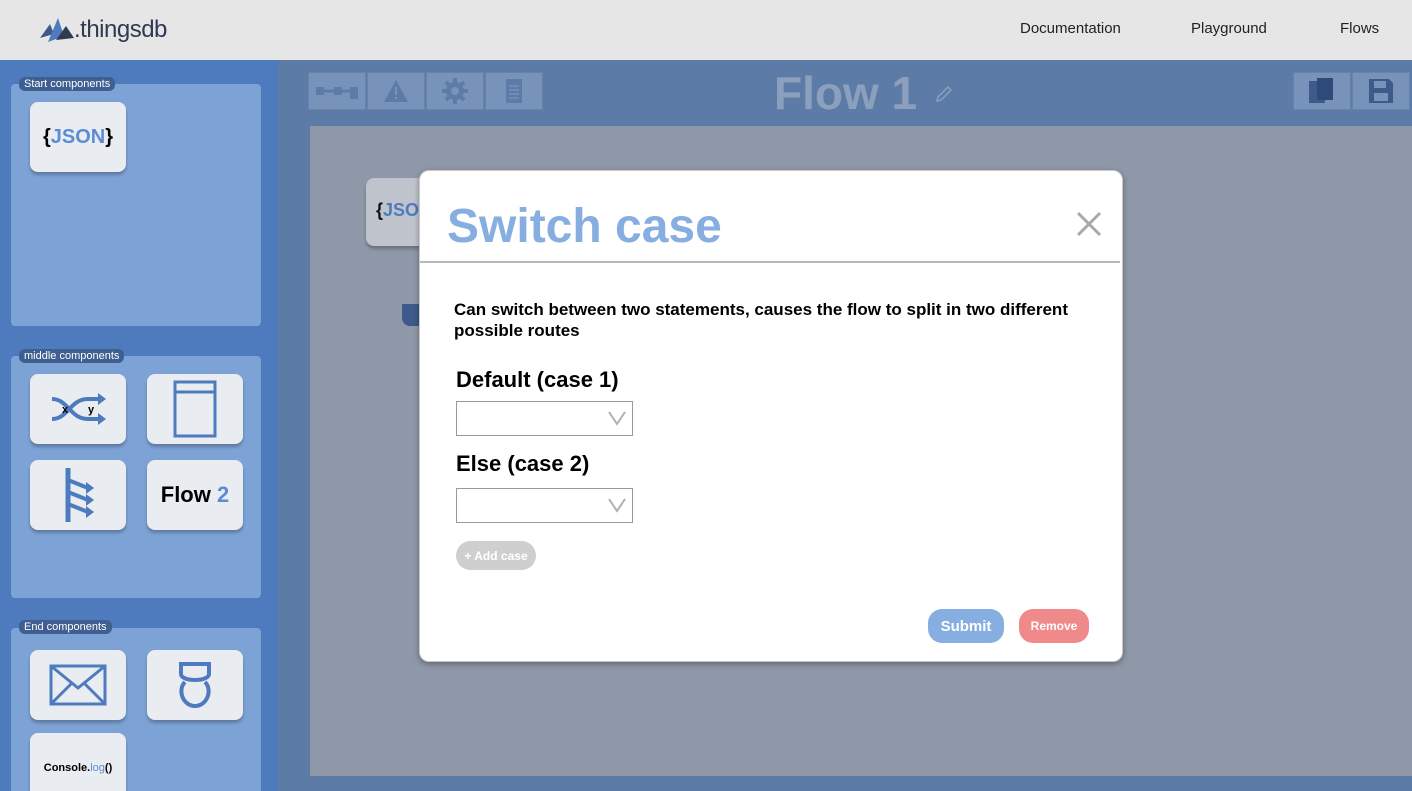  What do you see at coordinates (496, 555) in the screenshot?
I see `add-case-button: + Add case` at bounding box center [496, 555].